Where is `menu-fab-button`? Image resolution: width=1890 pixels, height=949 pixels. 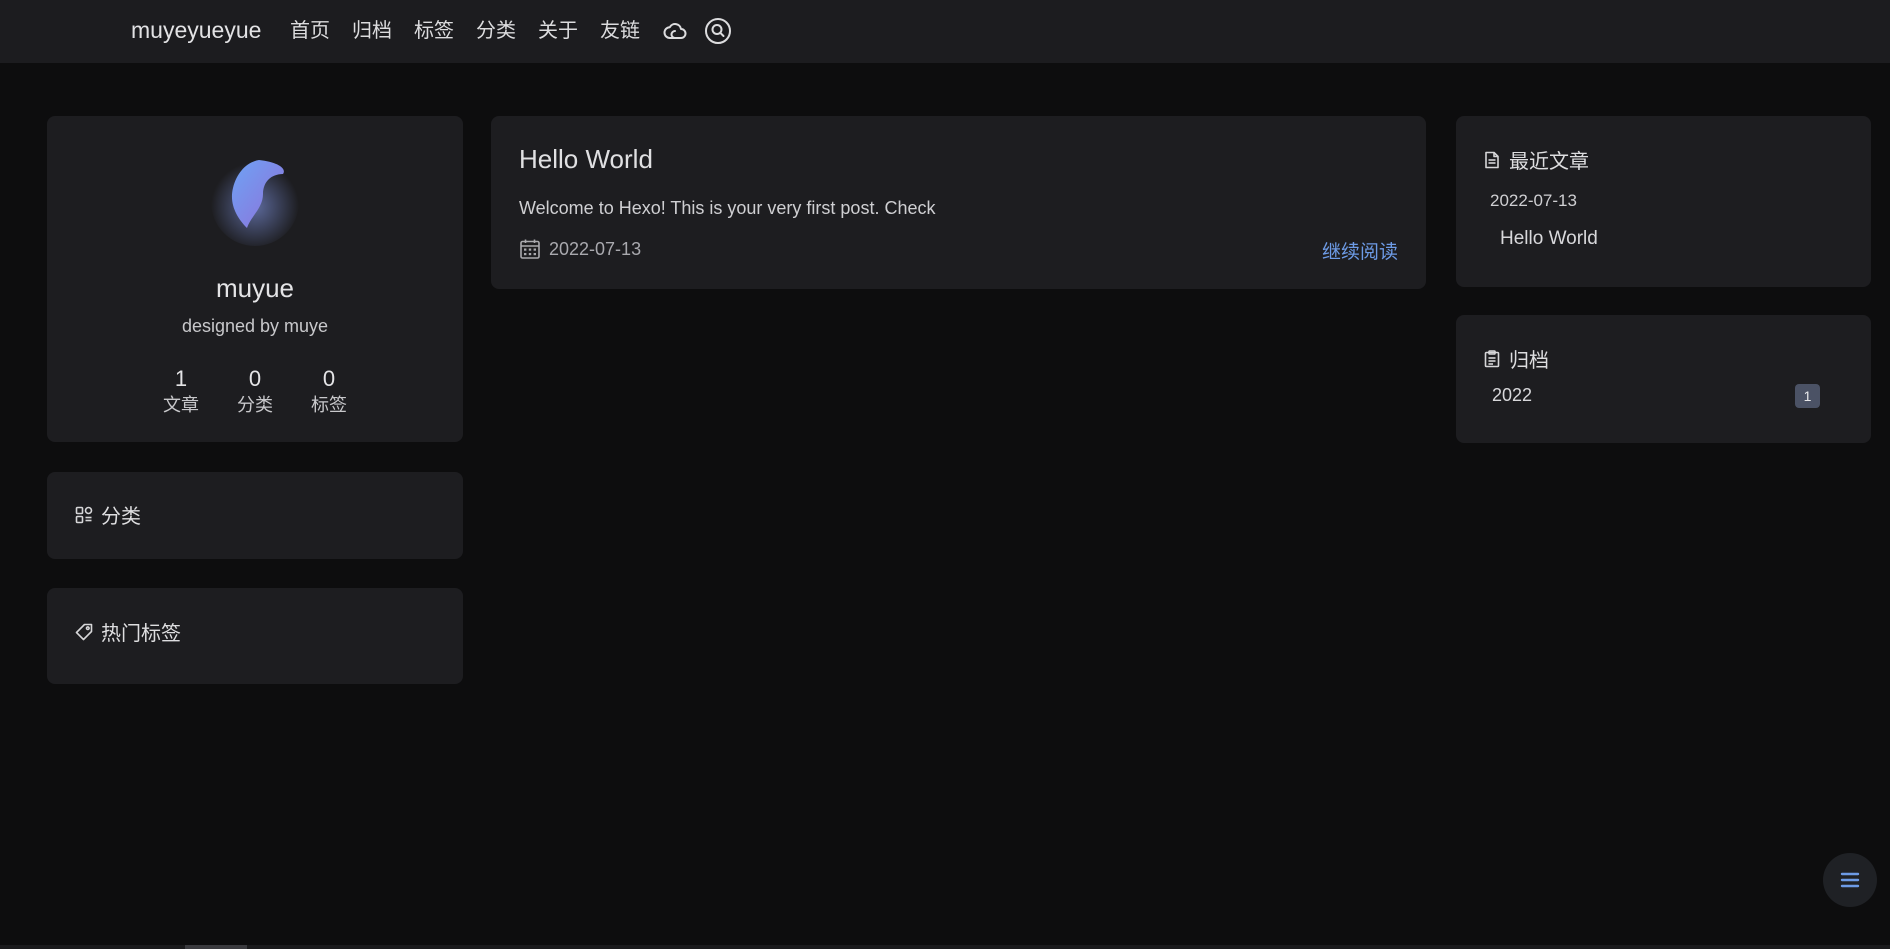 menu-fab-button is located at coordinates (1850, 880).